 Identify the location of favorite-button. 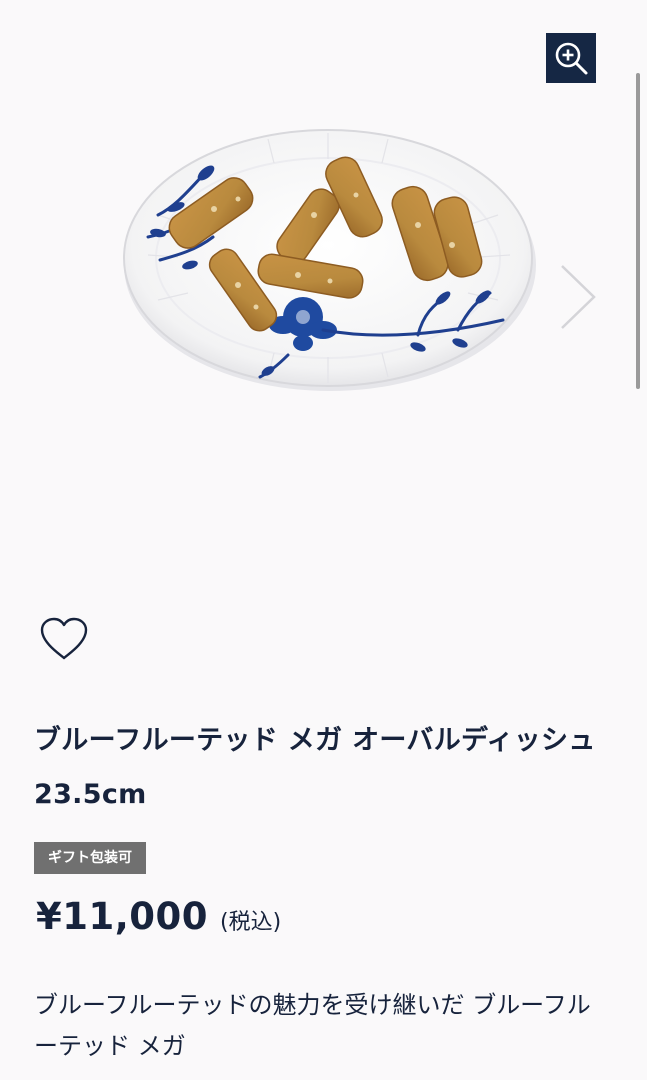
(64, 639).